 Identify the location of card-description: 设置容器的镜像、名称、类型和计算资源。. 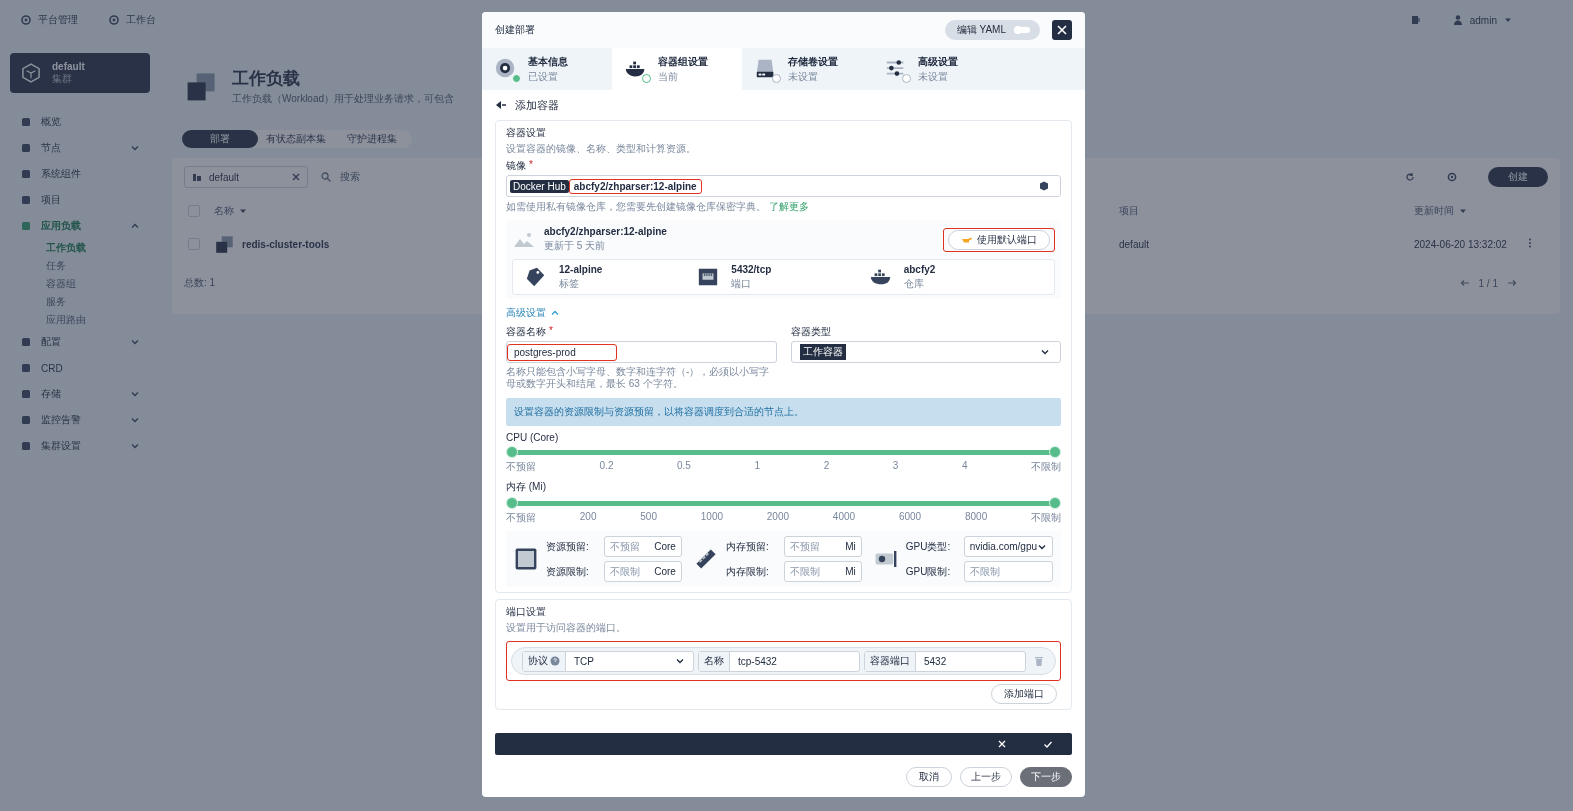
(601, 149).